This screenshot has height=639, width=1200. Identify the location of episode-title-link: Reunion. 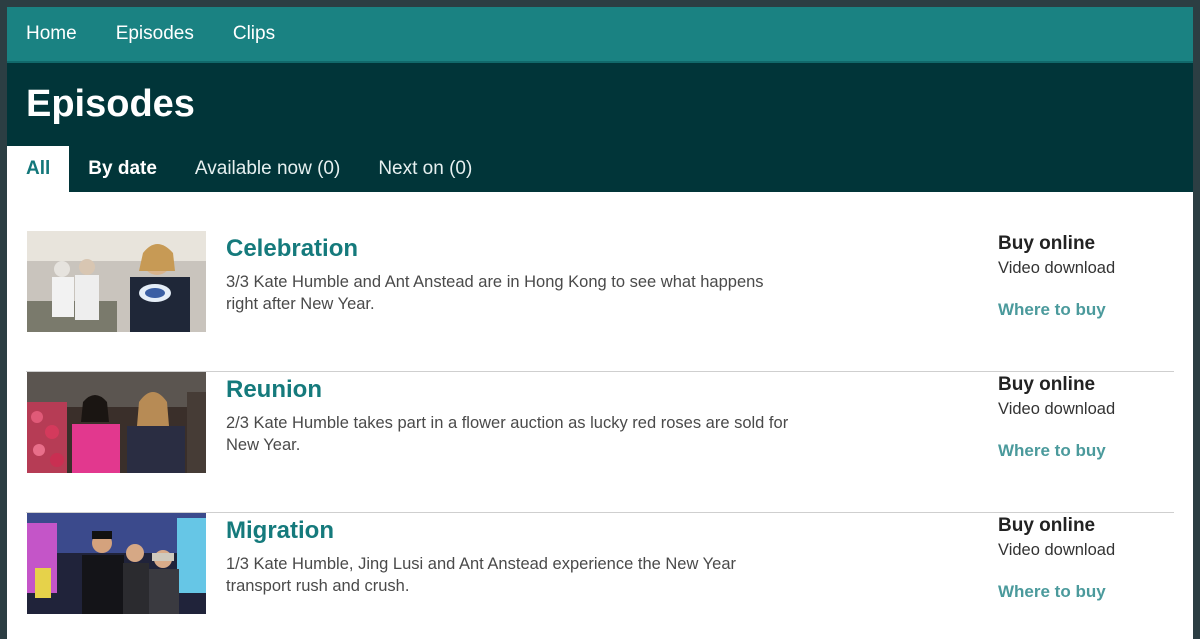
(274, 390).